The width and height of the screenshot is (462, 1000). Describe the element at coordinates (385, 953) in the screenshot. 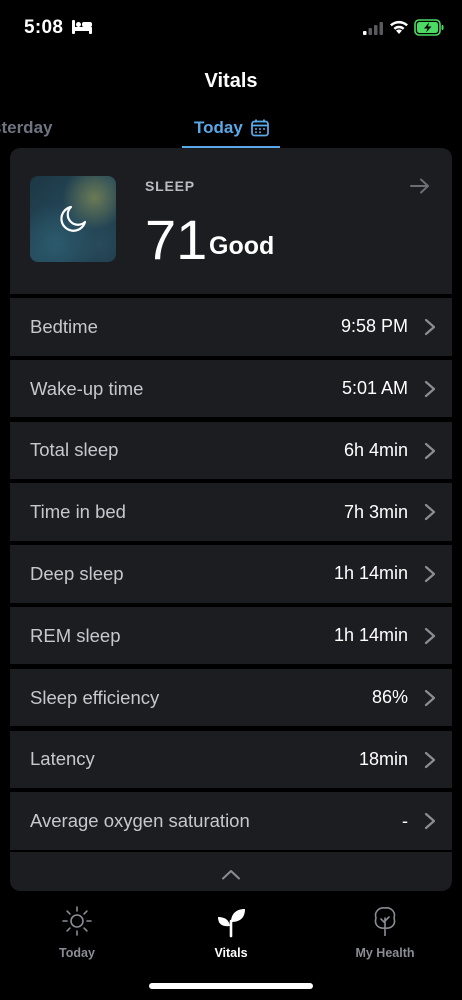

I see `nav-my-health-label: My Health` at that location.